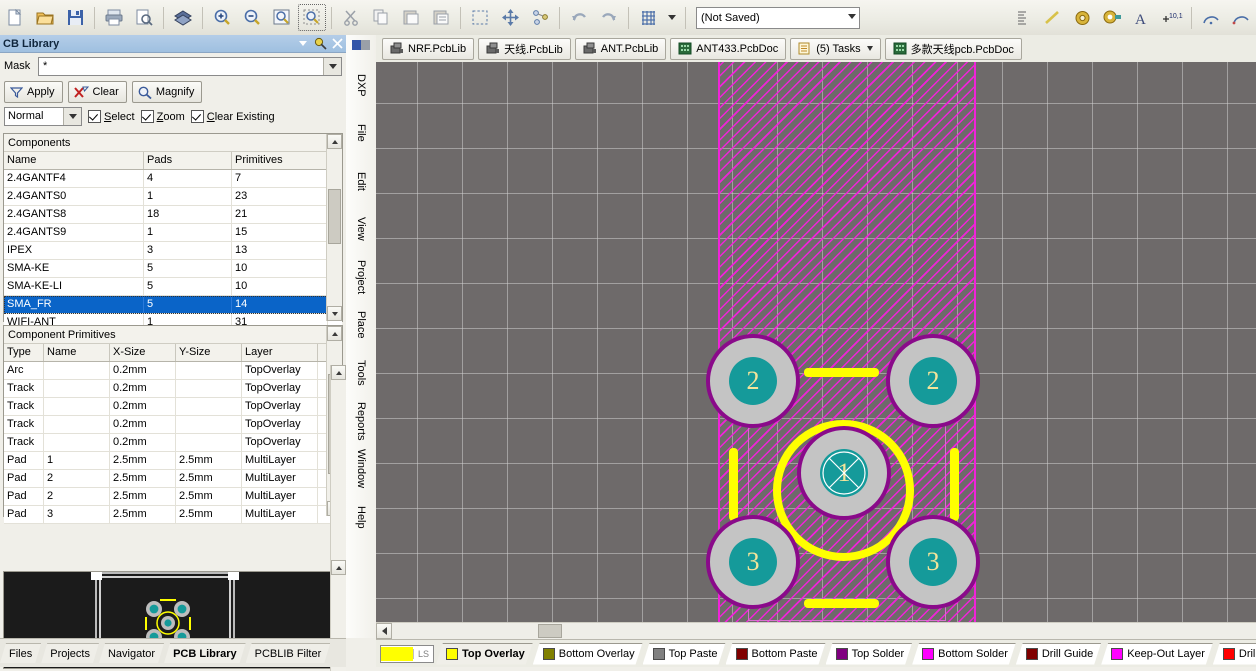 This screenshot has height=671, width=1256. I want to click on document-selector: (Not Saved), so click(778, 17).